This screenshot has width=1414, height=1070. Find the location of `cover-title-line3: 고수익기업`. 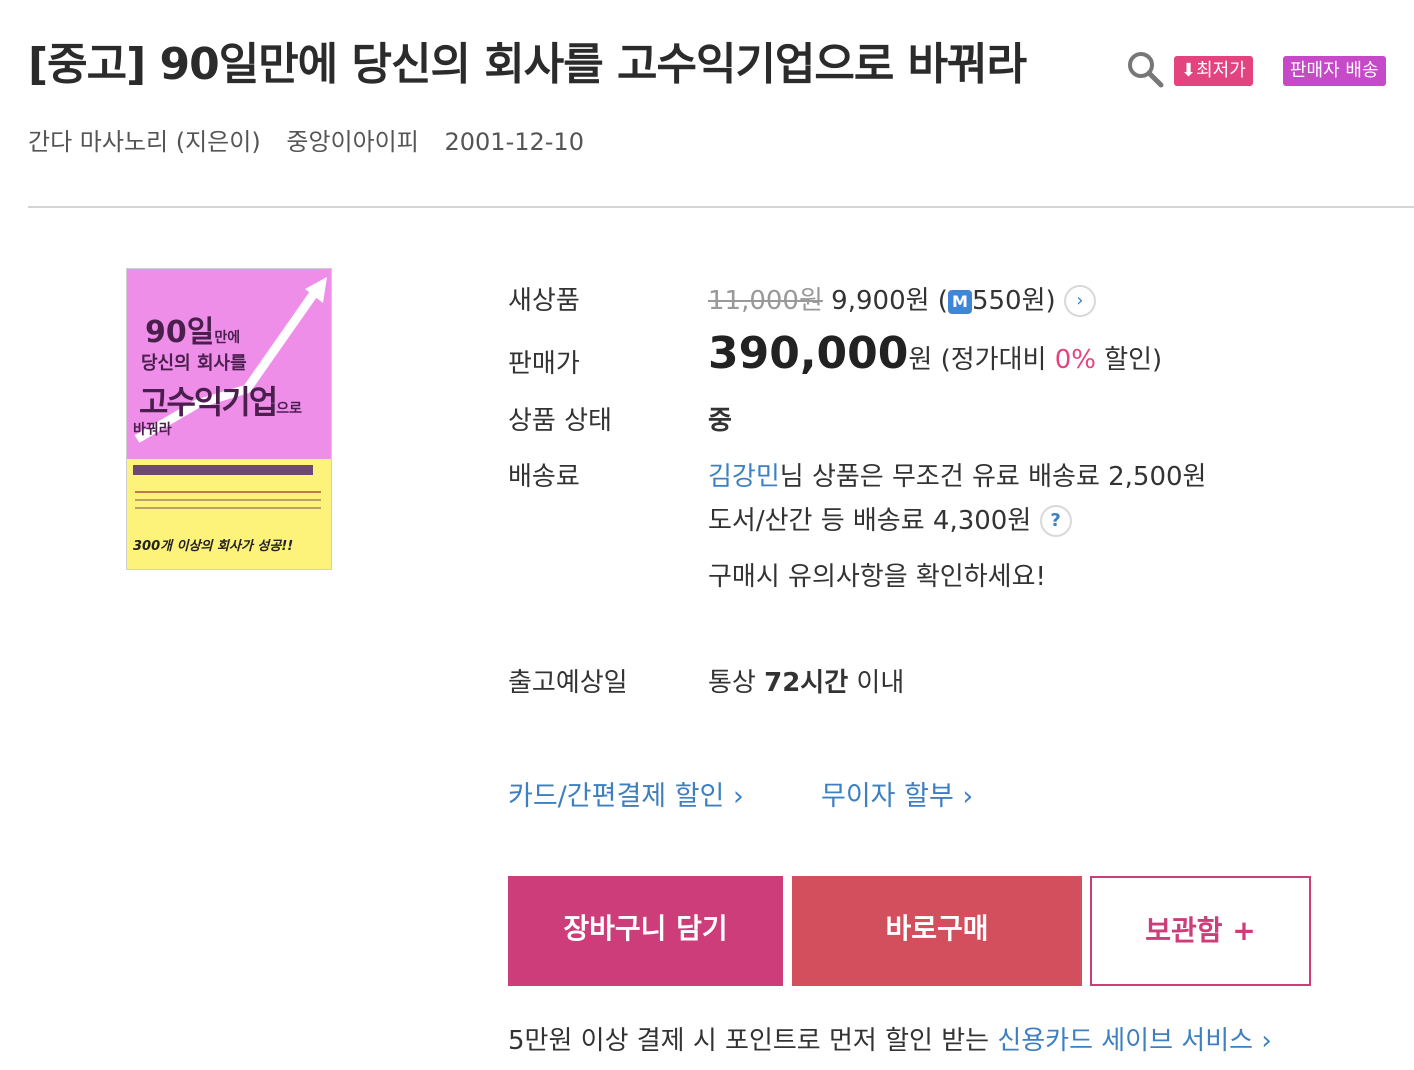

cover-title-line3: 고수익기업 is located at coordinates (208, 402).